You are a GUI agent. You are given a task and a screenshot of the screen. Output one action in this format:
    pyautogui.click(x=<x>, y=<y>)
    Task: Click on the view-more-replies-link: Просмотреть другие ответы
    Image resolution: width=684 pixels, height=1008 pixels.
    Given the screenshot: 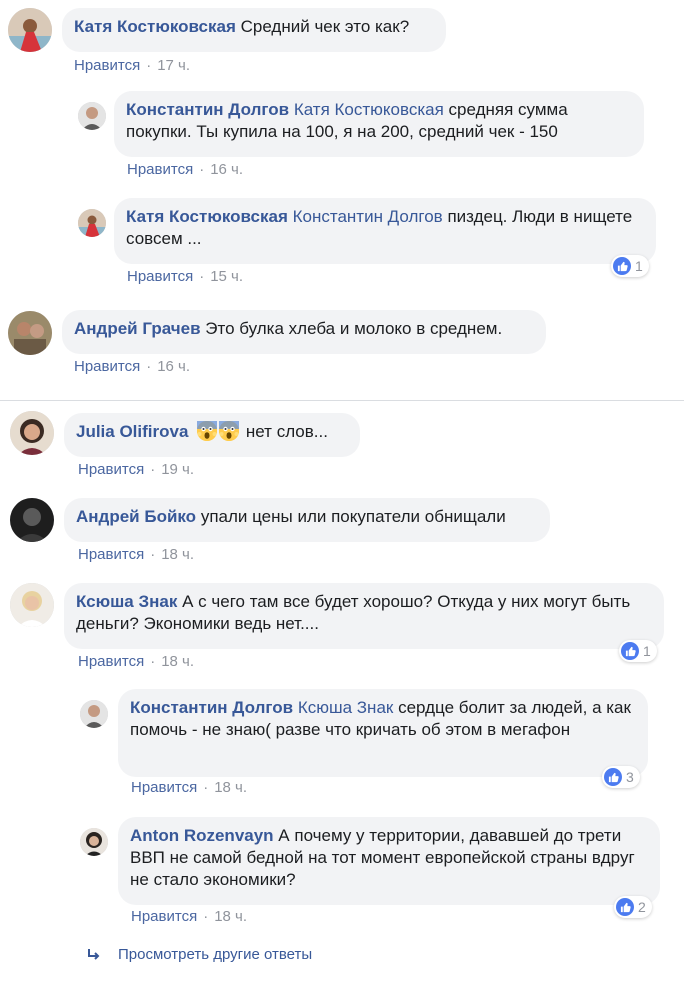 What is the action you would take?
    pyautogui.click(x=199, y=954)
    